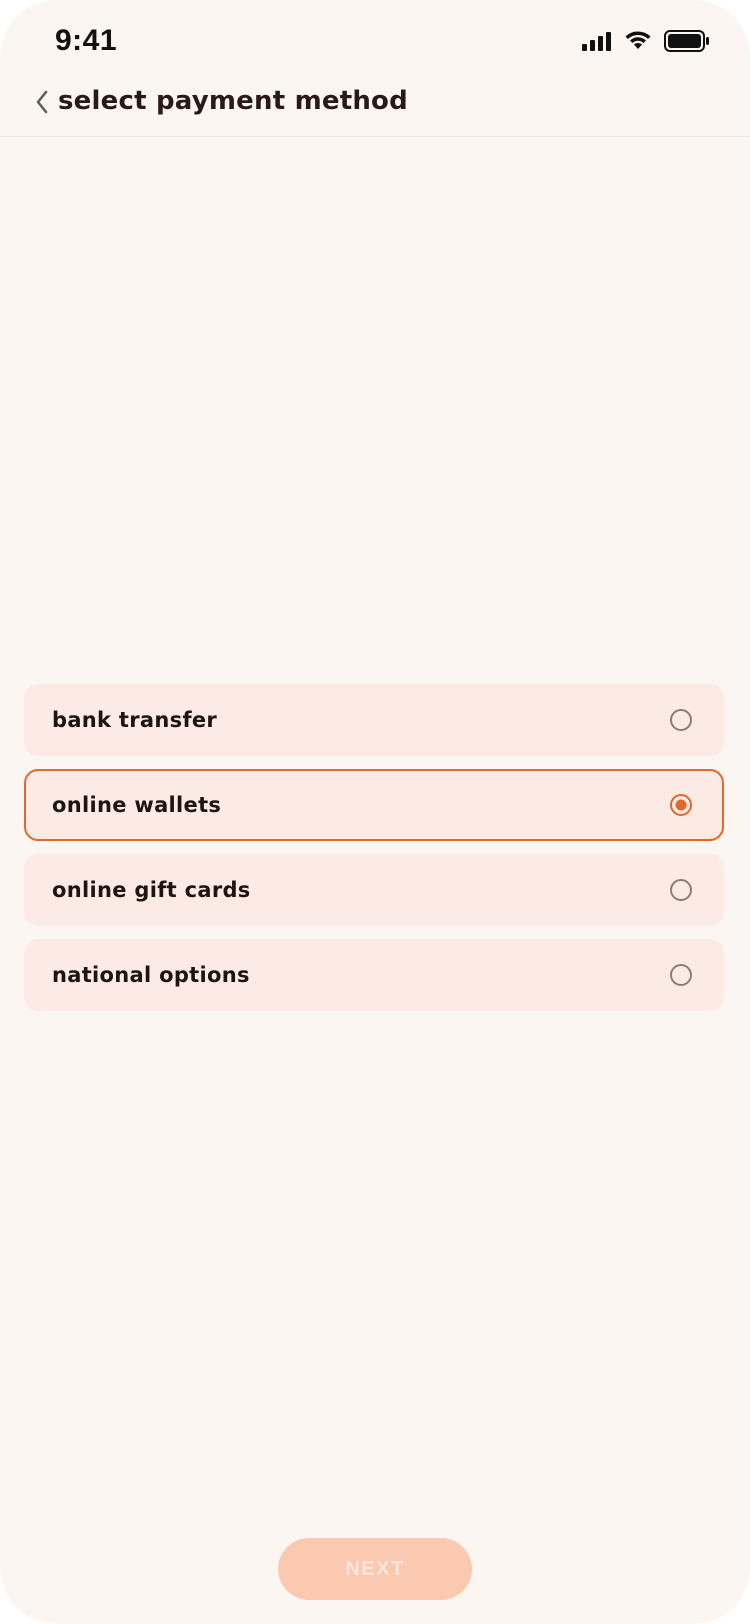 The image size is (750, 1624). I want to click on option-label: online gift cards, so click(151, 890).